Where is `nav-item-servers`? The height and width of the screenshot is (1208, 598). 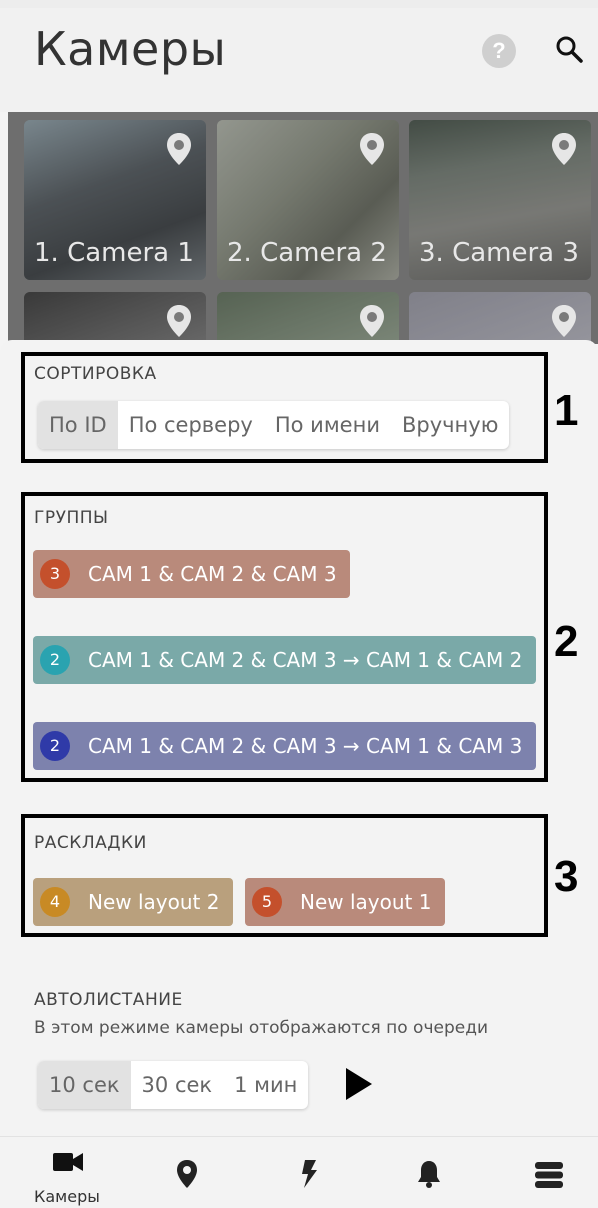 nav-item-servers is located at coordinates (548, 1172).